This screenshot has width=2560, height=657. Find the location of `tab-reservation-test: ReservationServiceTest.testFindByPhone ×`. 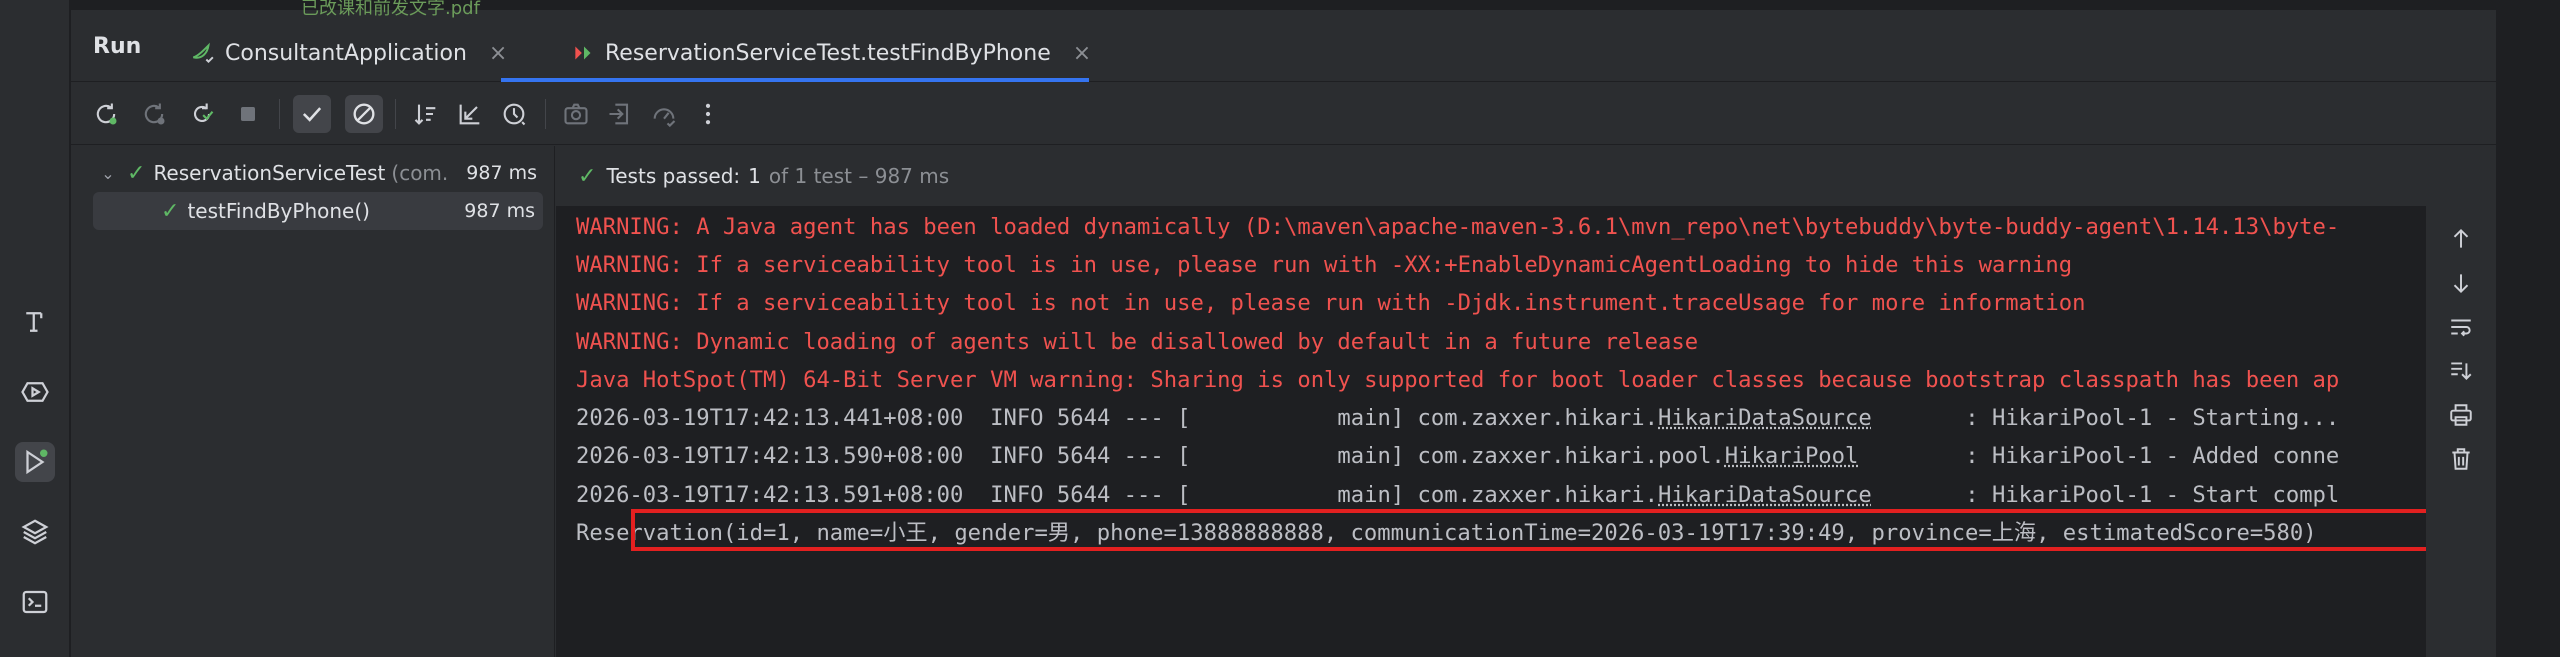

tab-reservation-test: ReservationServiceTest.testFindByPhone × is located at coordinates (796, 53).